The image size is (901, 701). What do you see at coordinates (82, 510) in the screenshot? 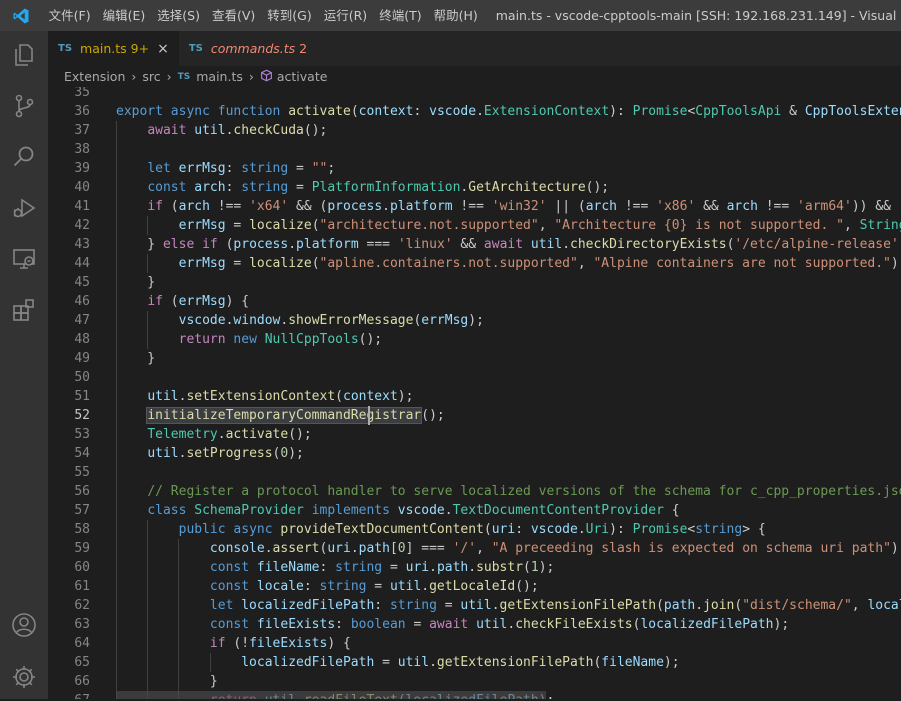
I see `line-number: 57` at bounding box center [82, 510].